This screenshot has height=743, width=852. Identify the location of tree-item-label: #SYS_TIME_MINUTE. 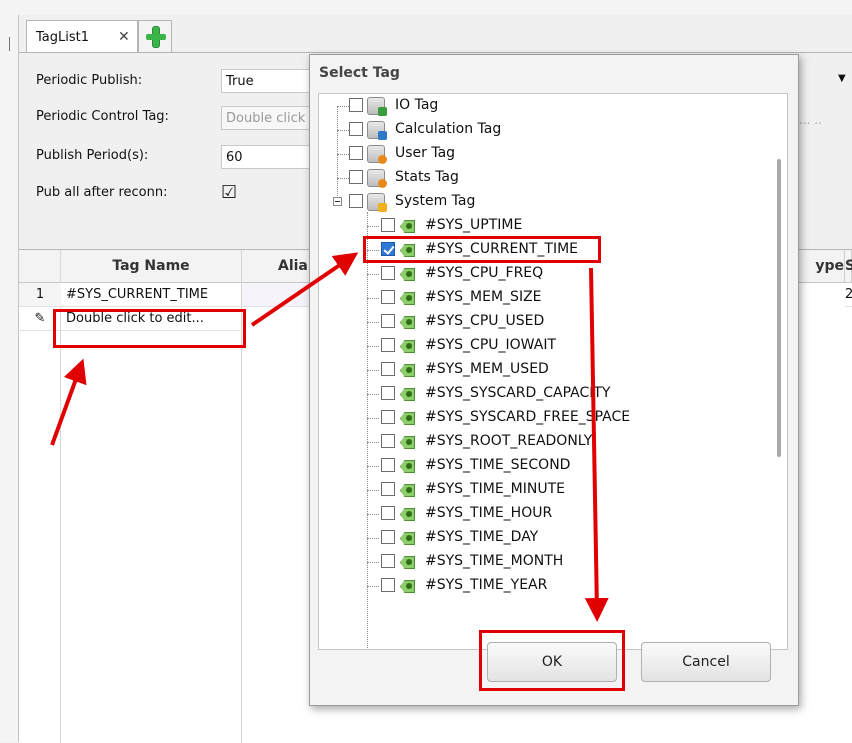
(495, 489).